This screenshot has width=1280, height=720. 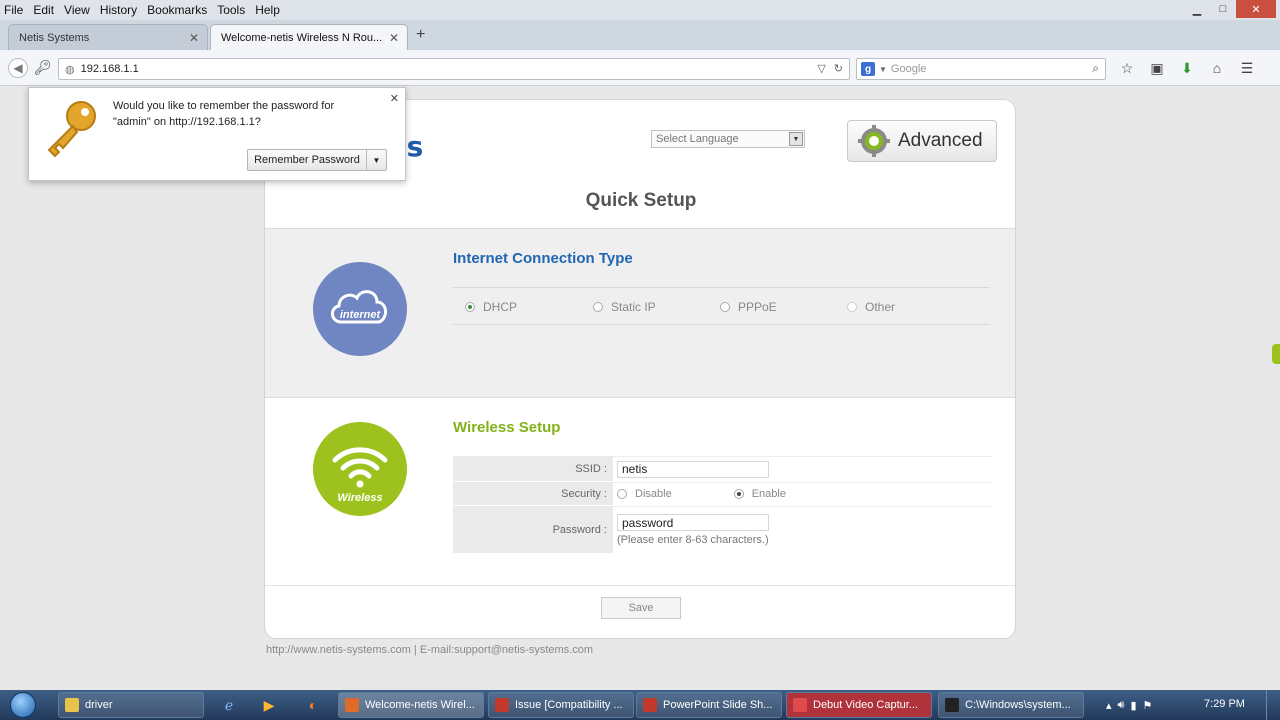 What do you see at coordinates (533, 493) in the screenshot?
I see `security-label: Security :` at bounding box center [533, 493].